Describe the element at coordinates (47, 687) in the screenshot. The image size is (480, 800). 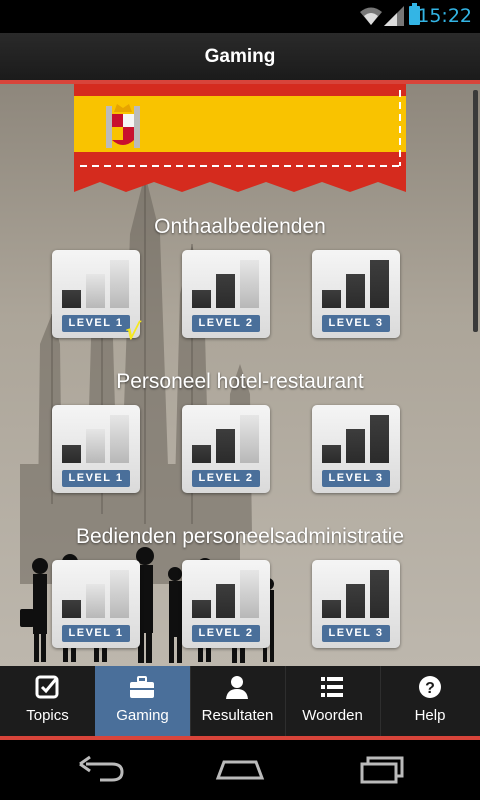
I see `checkbox-icon` at that location.